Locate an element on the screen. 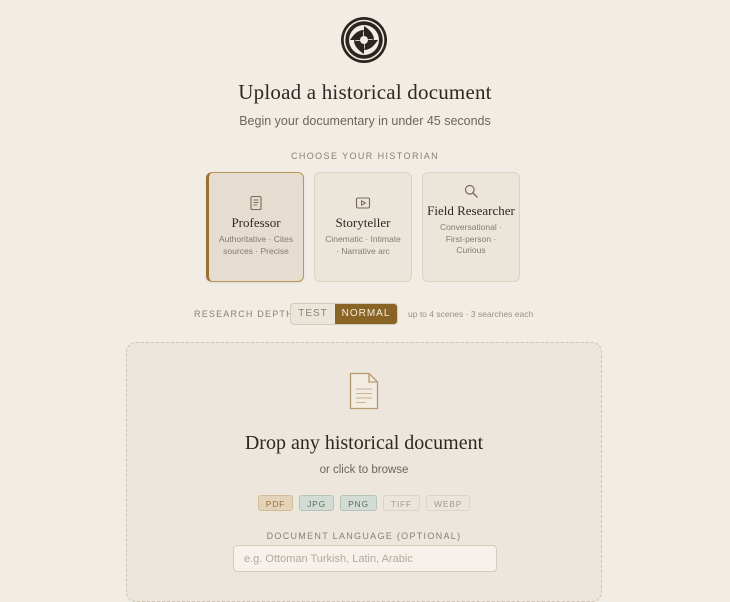 This screenshot has width=730, height=602. format-badge-webp: WEBP is located at coordinates (448, 503).